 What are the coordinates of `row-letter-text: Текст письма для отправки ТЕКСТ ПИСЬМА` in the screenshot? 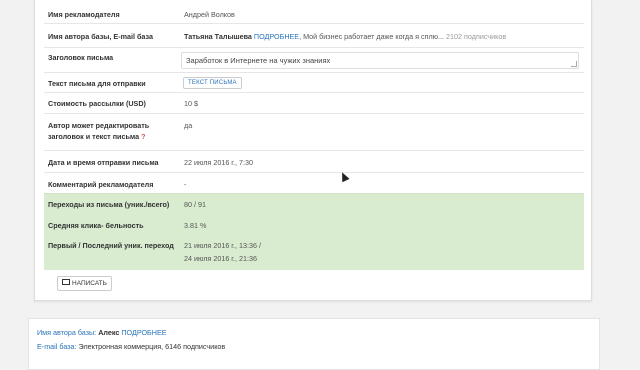 It's located at (314, 82).